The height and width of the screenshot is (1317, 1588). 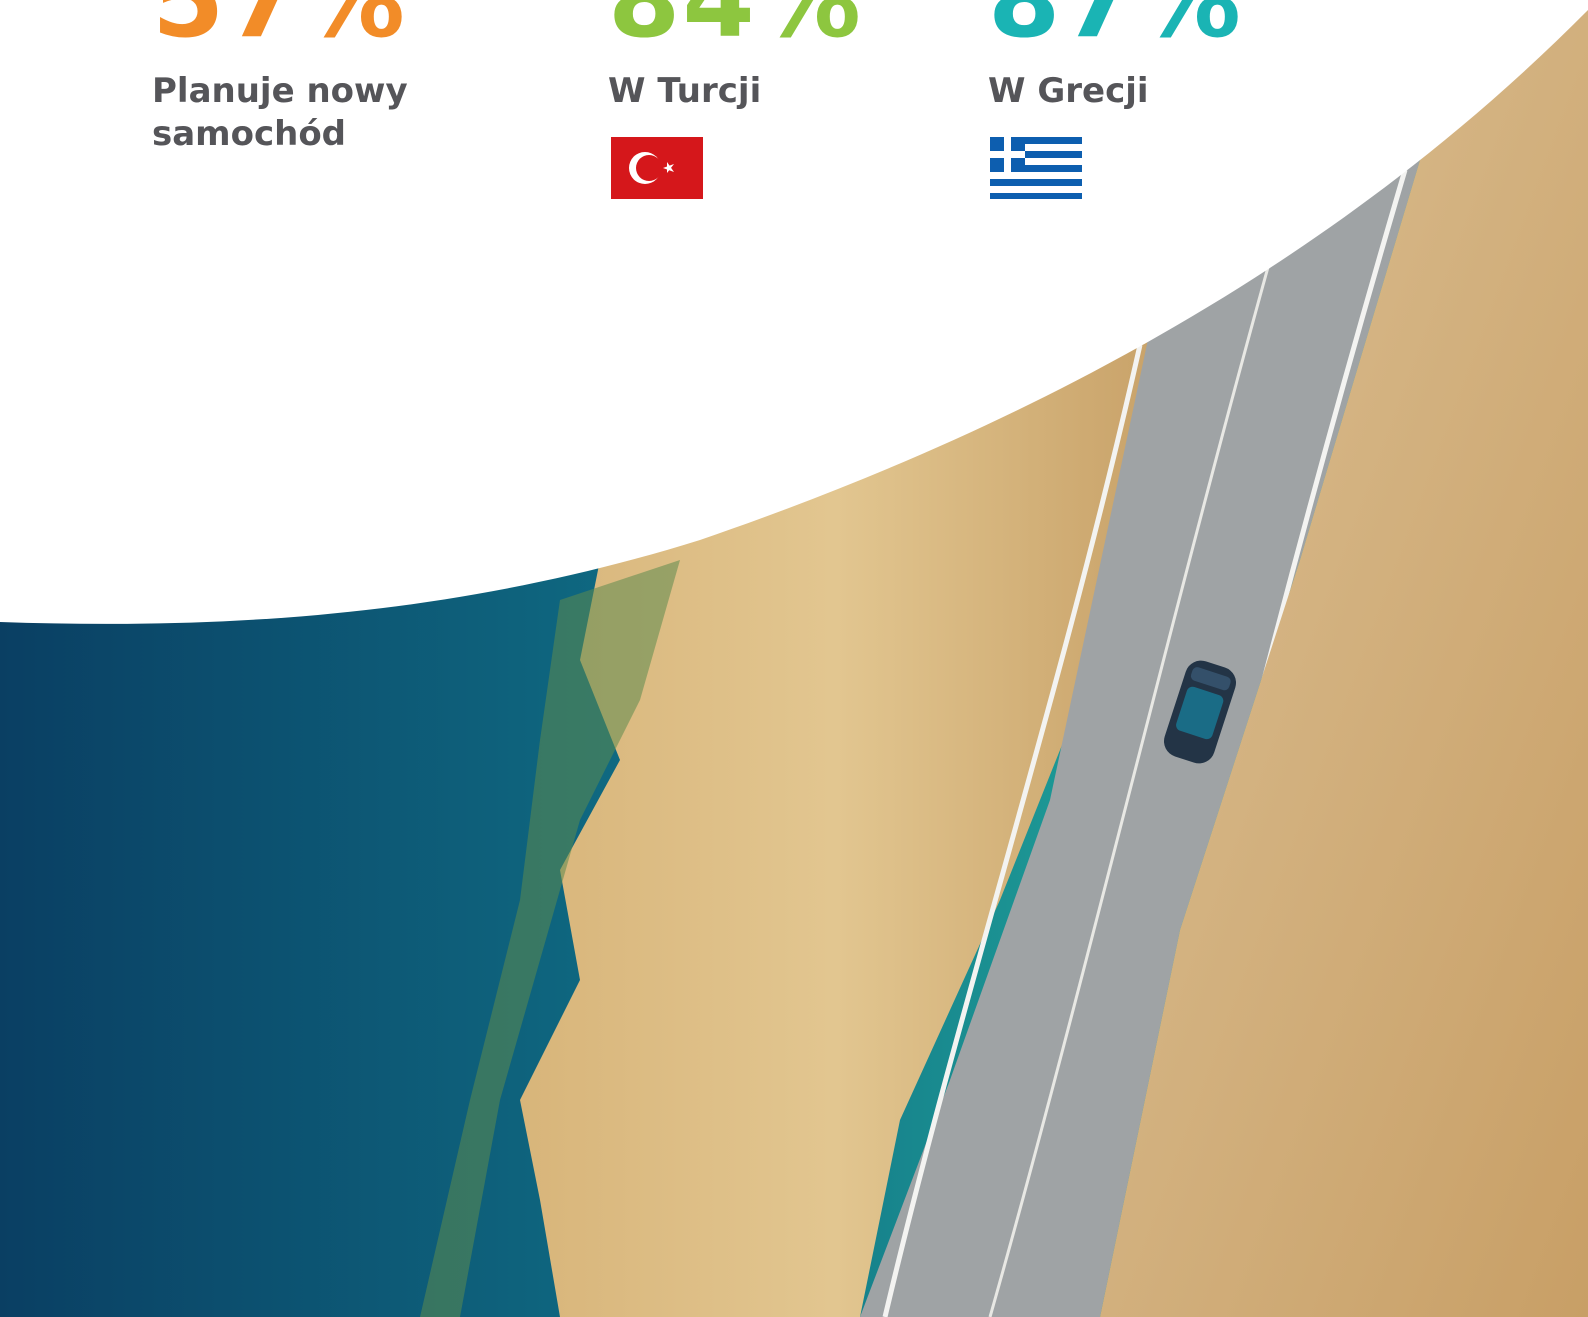 What do you see at coordinates (1068, 91) in the screenshot?
I see `stat-label: W Grecji` at bounding box center [1068, 91].